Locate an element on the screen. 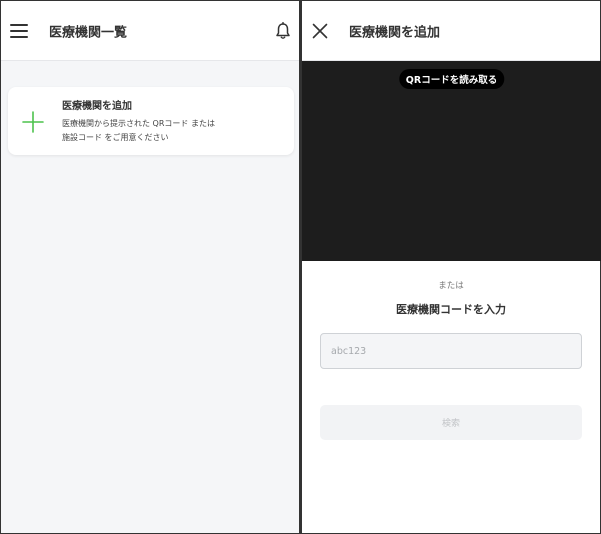 The image size is (601, 534). page-title: 医療機関を追加 is located at coordinates (395, 33).